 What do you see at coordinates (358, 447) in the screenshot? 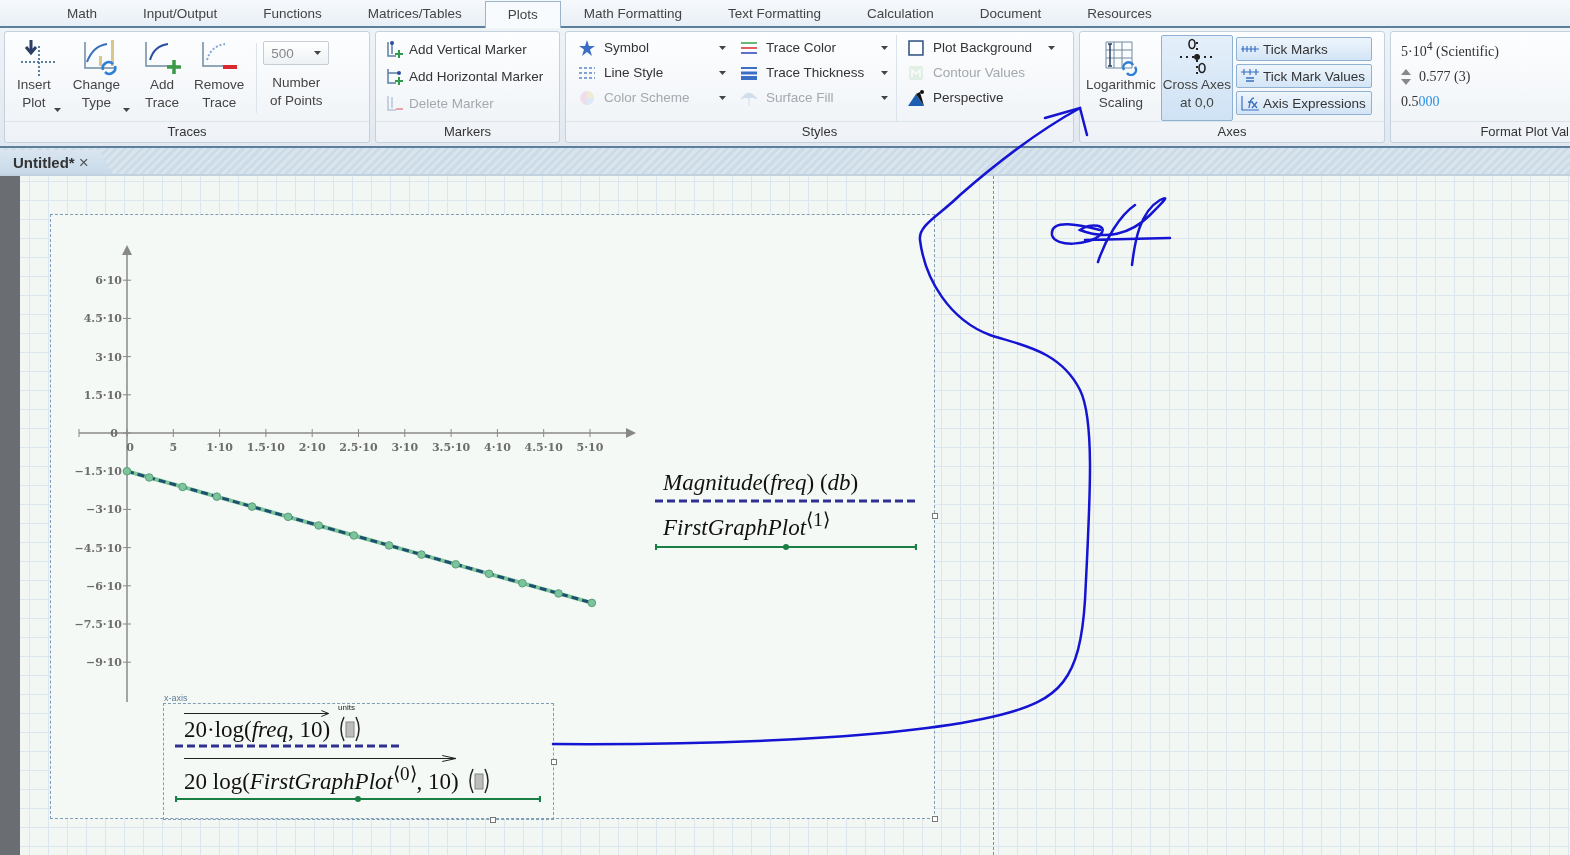
I see `x-tick-label: 2.5·10` at bounding box center [358, 447].